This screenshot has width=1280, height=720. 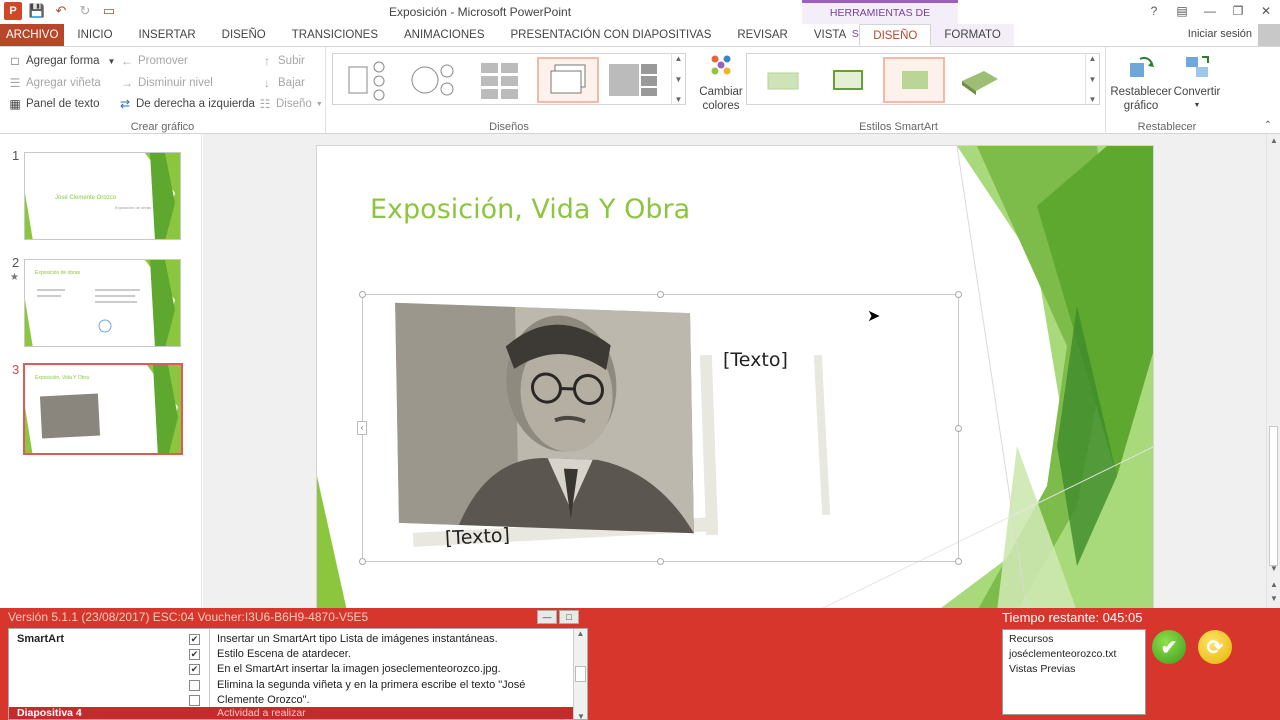 I want to click on tab-vista: VISTA, so click(x=830, y=35).